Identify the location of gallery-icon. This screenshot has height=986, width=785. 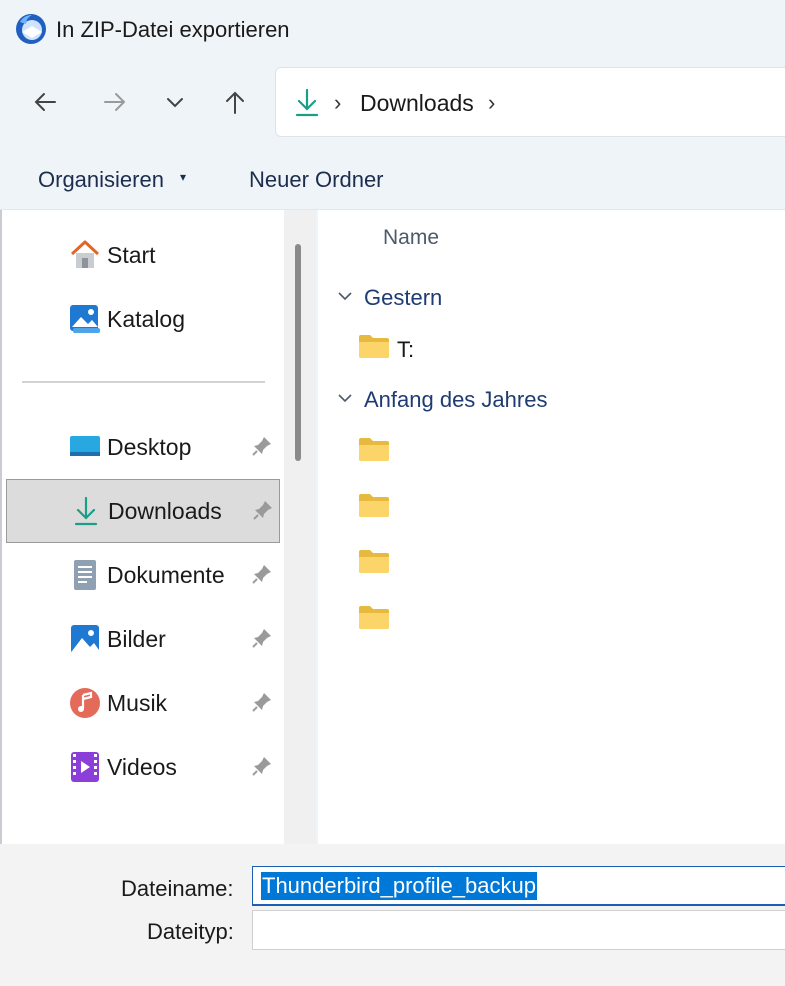
(85, 319).